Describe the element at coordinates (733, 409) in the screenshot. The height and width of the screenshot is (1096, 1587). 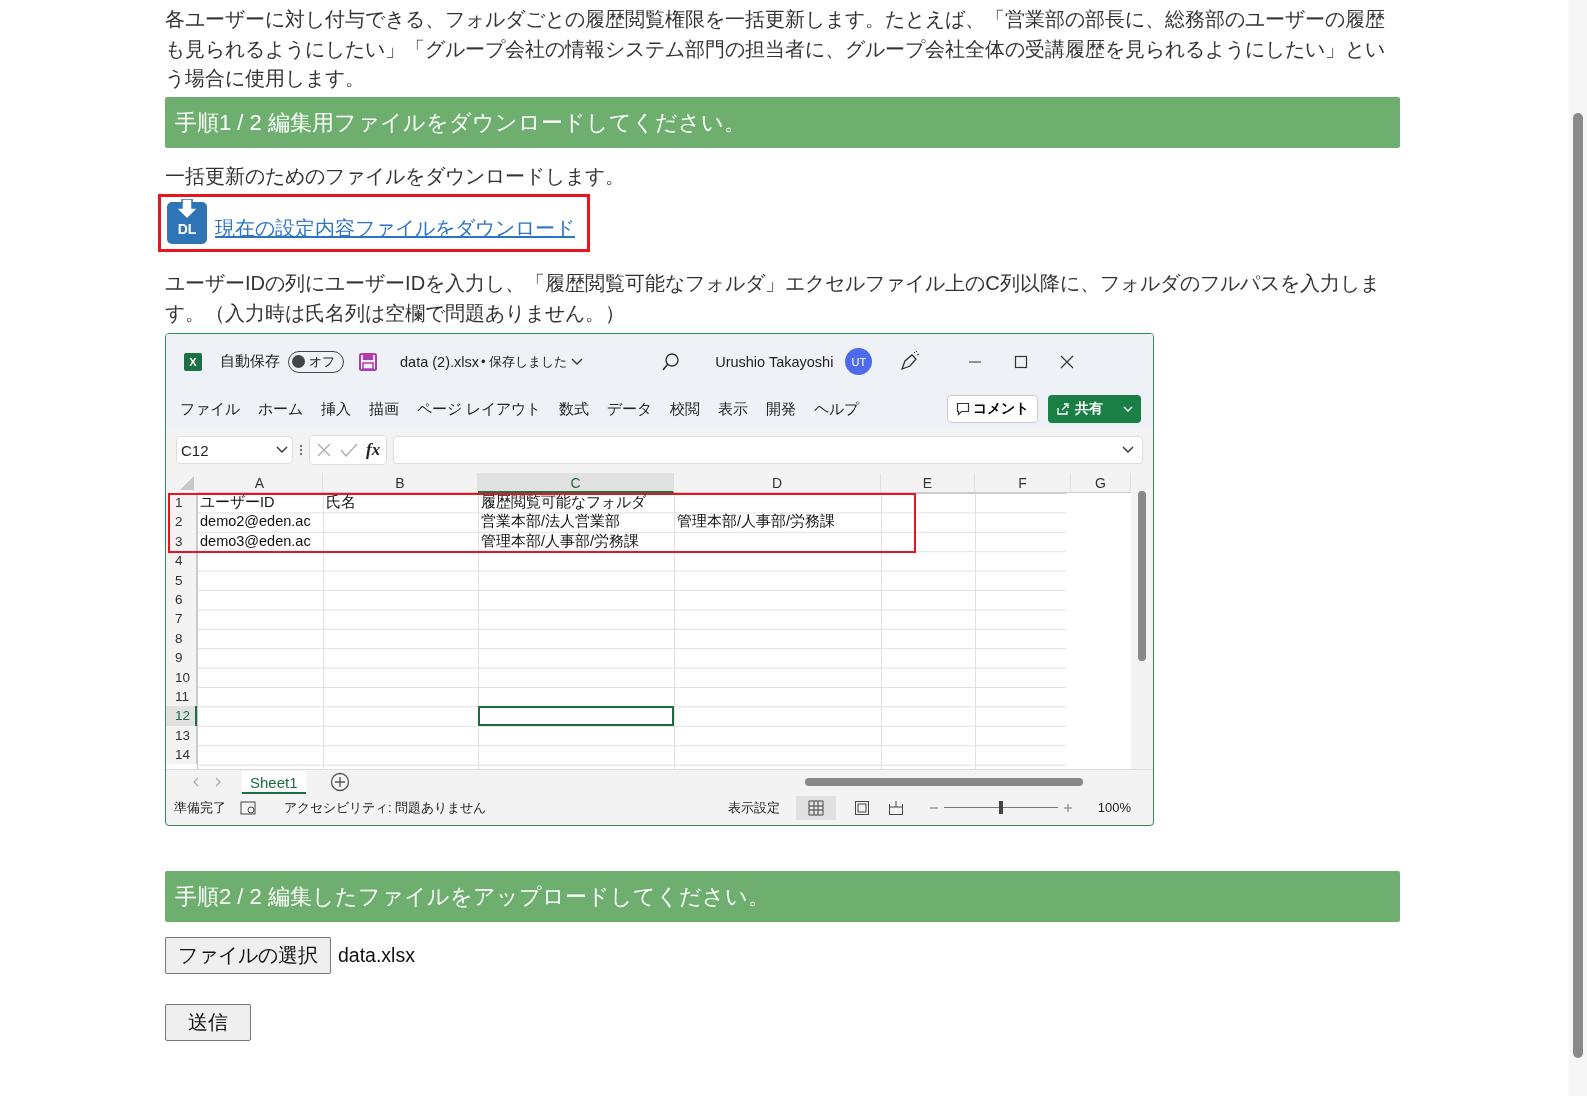
I see `ribbon-tab: 表示` at that location.